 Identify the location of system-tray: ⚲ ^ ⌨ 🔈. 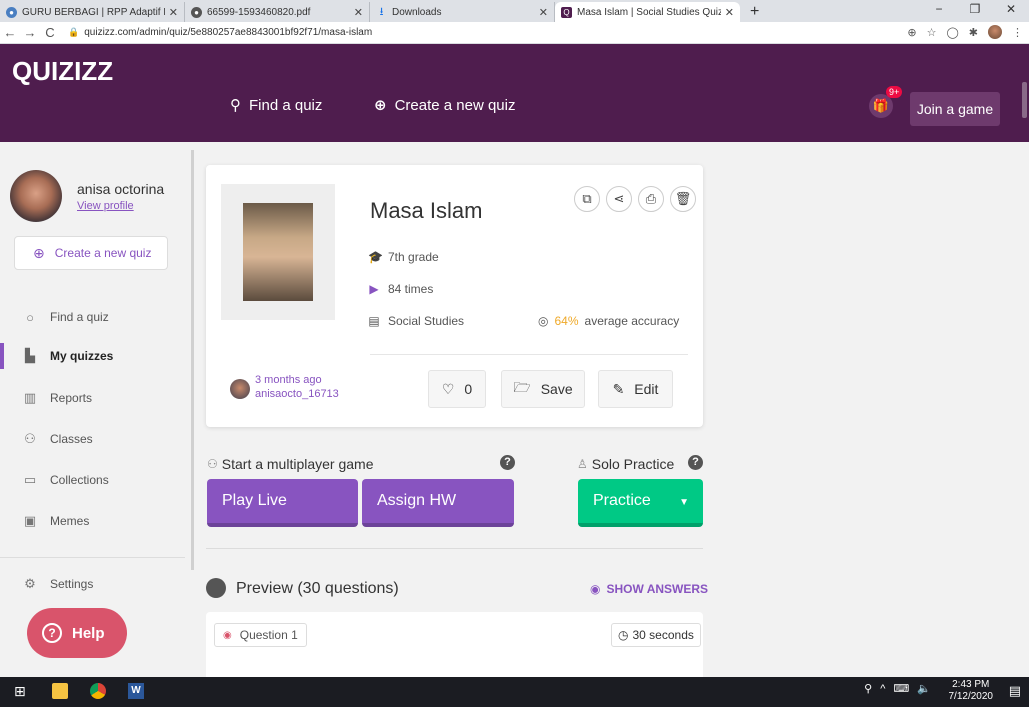
(897, 689).